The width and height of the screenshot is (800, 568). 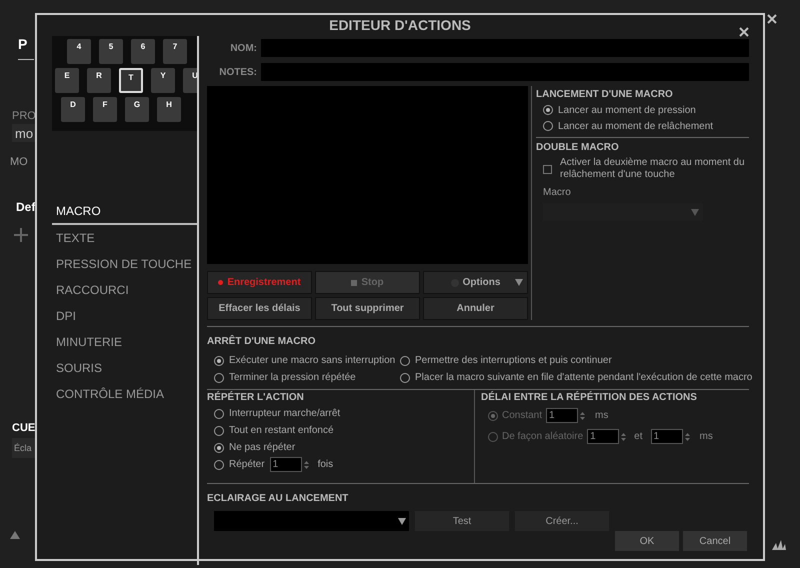 What do you see at coordinates (124, 264) in the screenshot?
I see `action-type-item: PRESSION DE TOUCHE` at bounding box center [124, 264].